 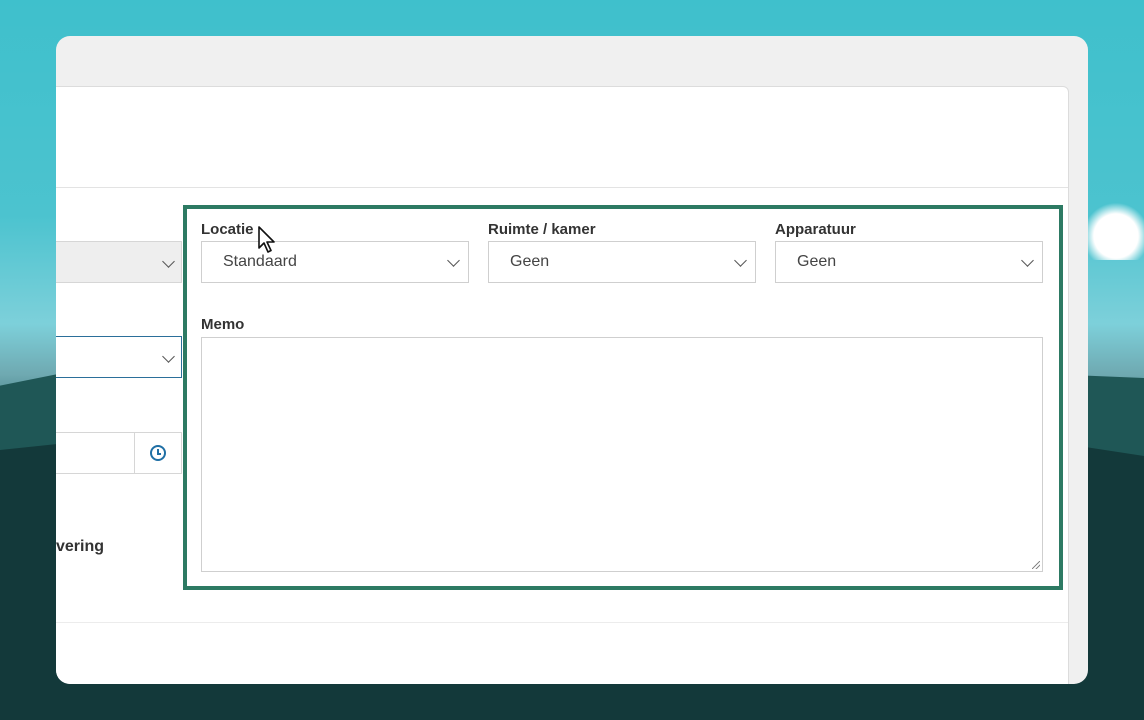 What do you see at coordinates (562, 187) in the screenshot?
I see `header-divider` at bounding box center [562, 187].